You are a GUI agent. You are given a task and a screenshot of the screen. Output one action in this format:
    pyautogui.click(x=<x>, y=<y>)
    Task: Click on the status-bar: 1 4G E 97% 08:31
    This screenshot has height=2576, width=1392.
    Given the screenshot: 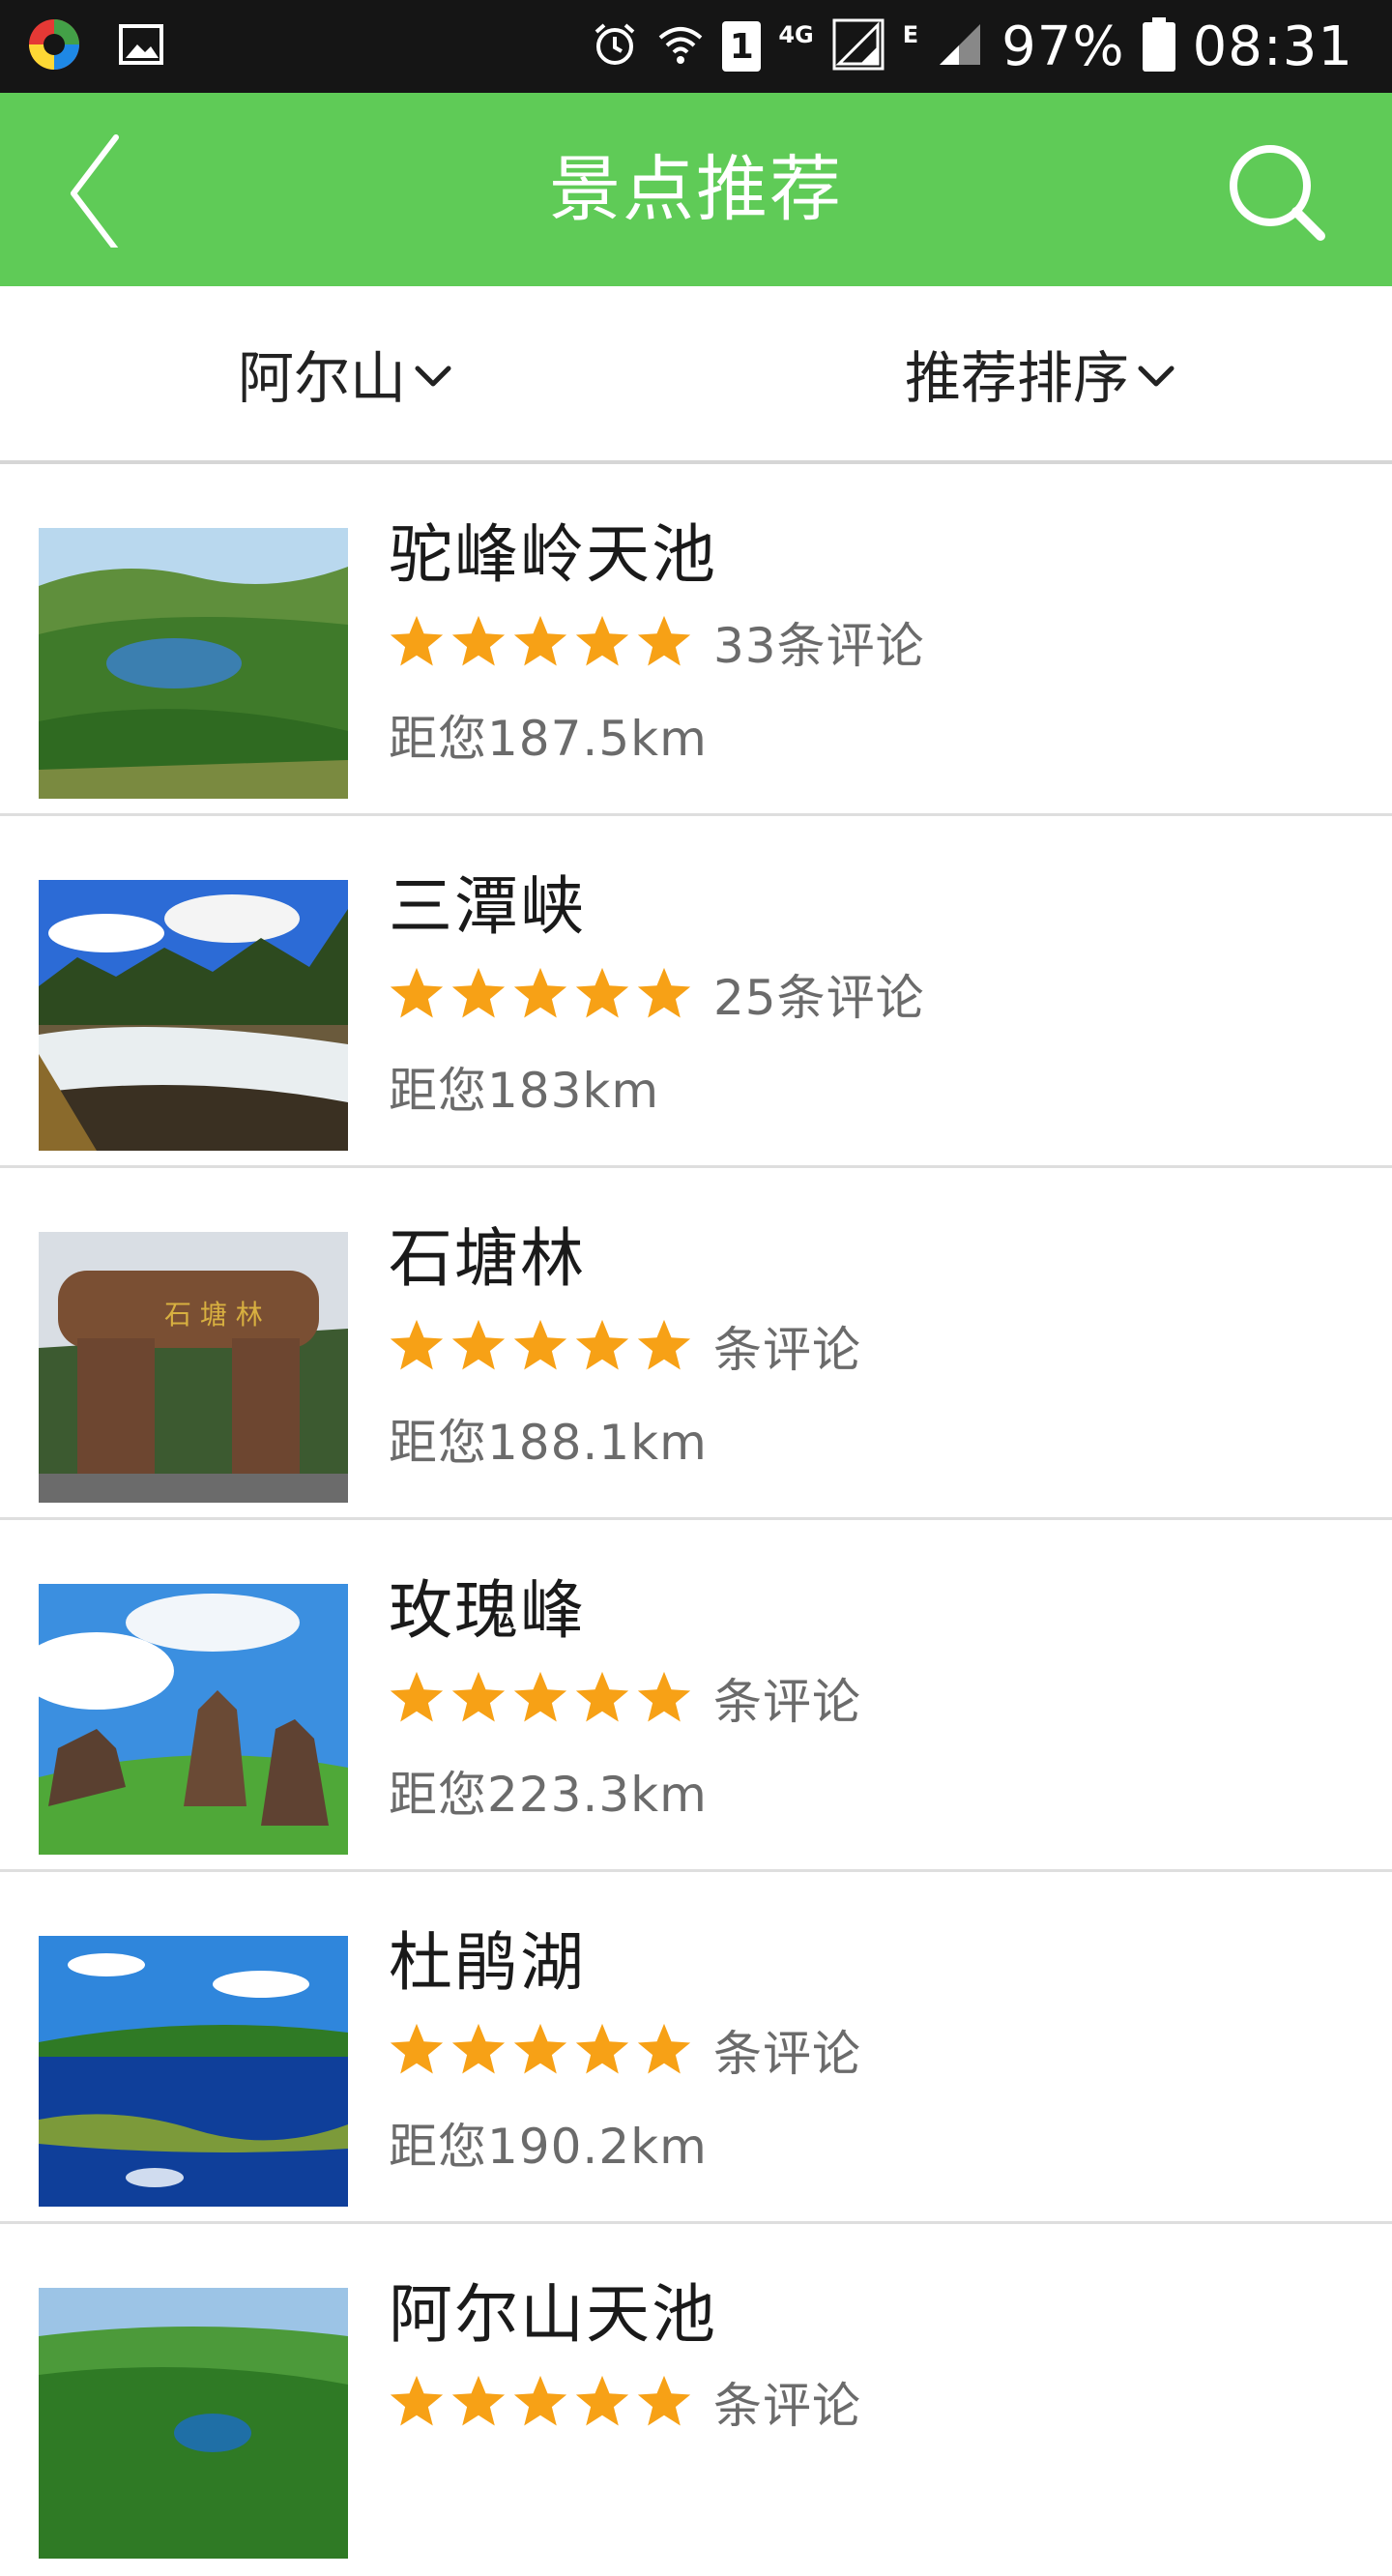 What is the action you would take?
    pyautogui.click(x=696, y=46)
    